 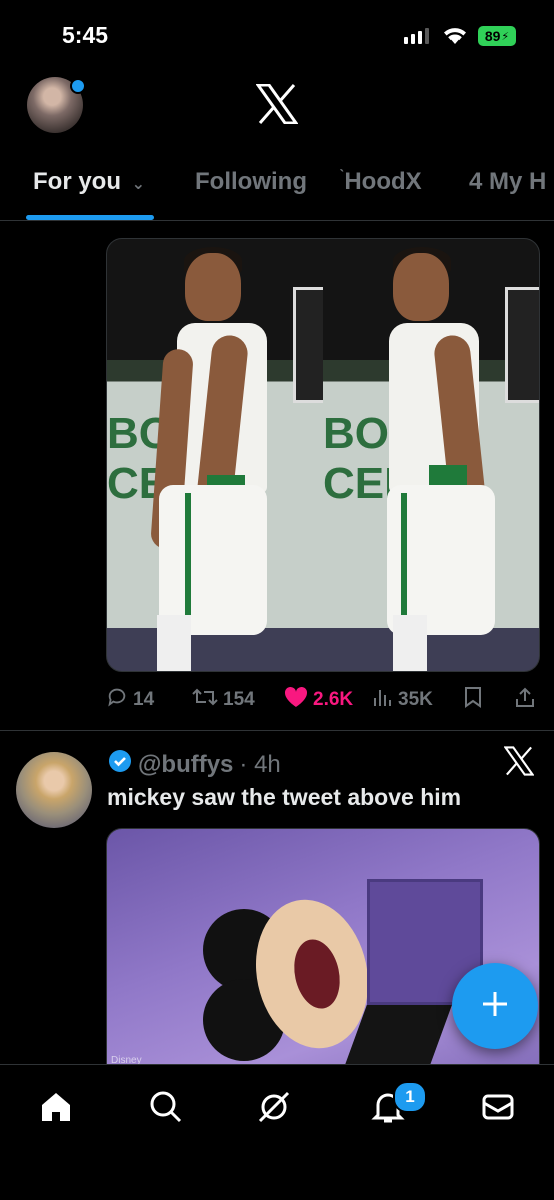 I want to click on wifi-icon, so click(x=455, y=37).